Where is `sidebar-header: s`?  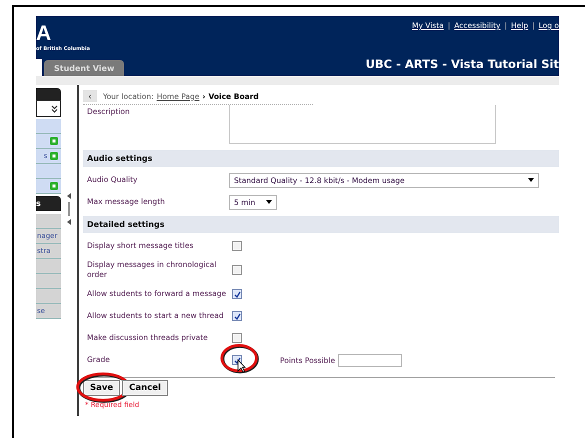 sidebar-header: s is located at coordinates (49, 203).